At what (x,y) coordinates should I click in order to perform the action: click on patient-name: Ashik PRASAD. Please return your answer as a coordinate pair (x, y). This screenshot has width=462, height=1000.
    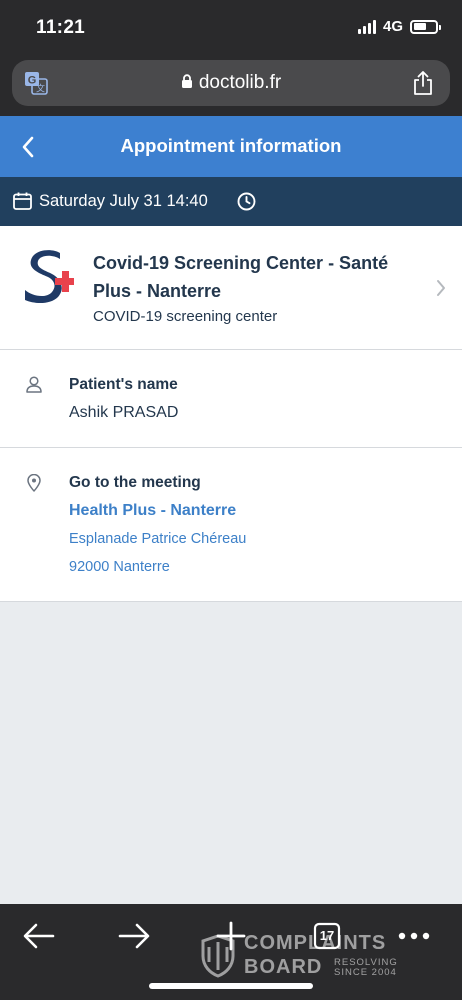
    Looking at the image, I should click on (124, 412).